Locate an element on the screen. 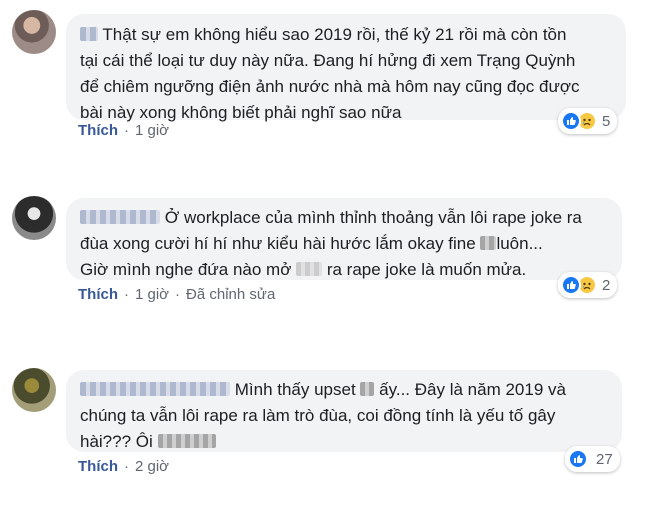 This screenshot has height=509, width=660. edited-label: Đã chỉnh sửa is located at coordinates (230, 294).